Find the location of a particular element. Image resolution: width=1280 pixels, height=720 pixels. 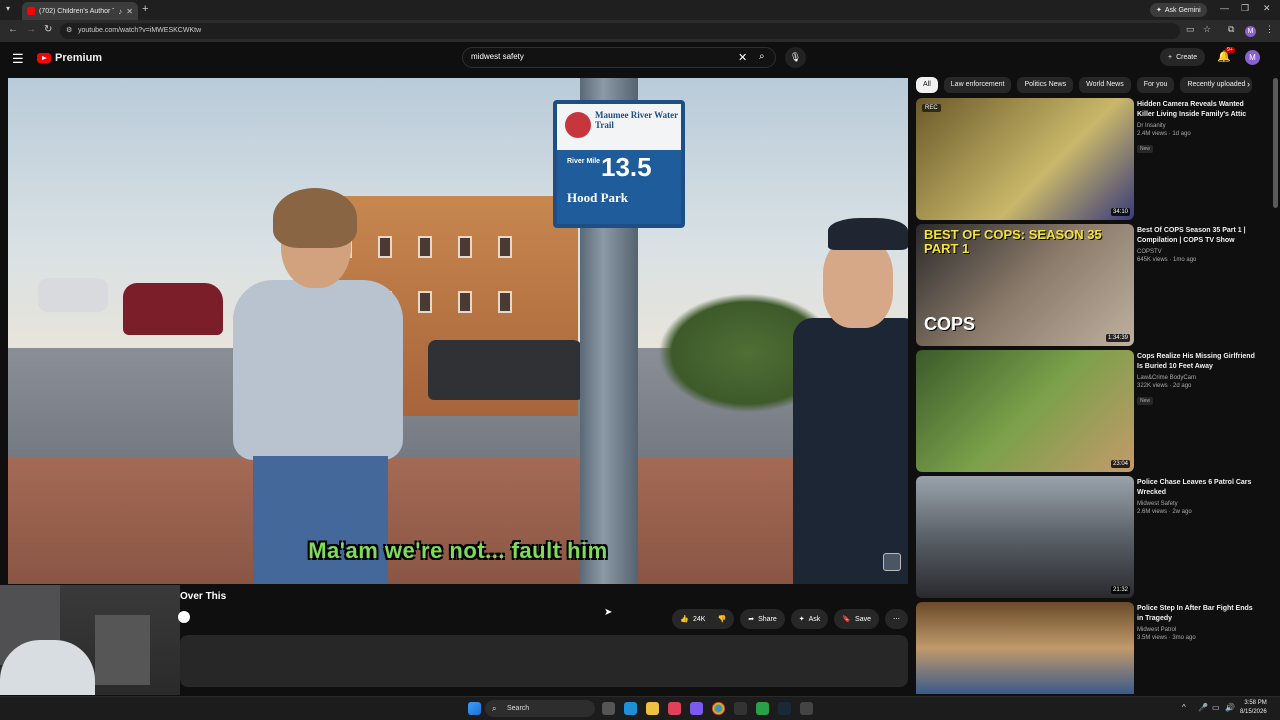

clock-date: 8/15/2026 is located at coordinates (1253, 712).